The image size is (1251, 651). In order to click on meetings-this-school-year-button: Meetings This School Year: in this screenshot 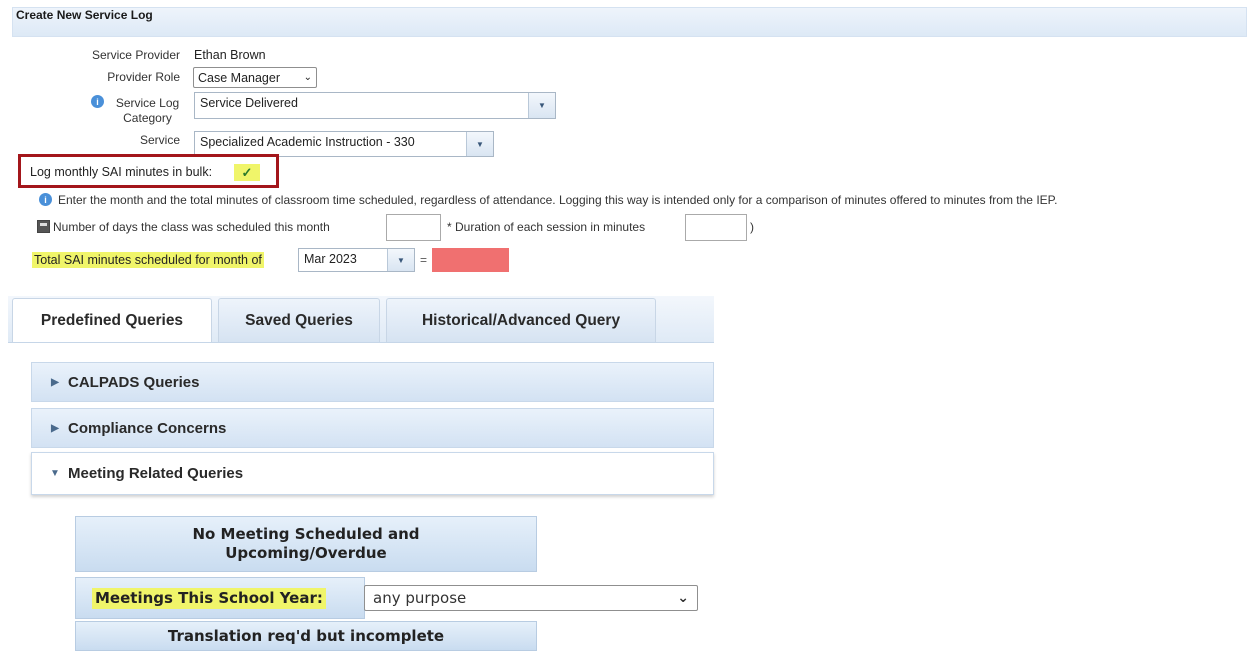, I will do `click(220, 598)`.